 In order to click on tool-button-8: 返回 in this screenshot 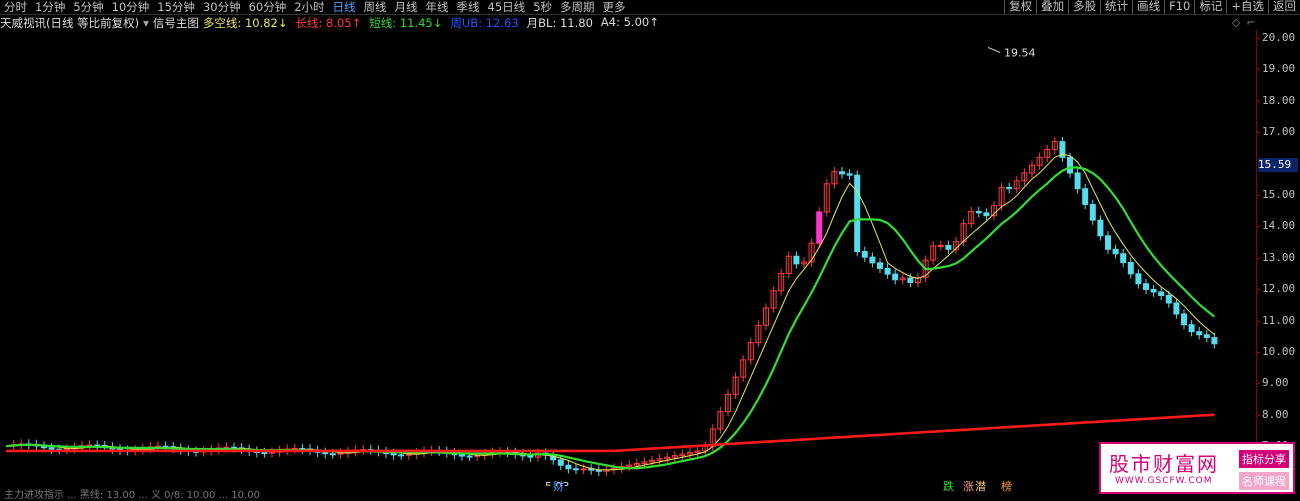, I will do `click(1284, 7)`.